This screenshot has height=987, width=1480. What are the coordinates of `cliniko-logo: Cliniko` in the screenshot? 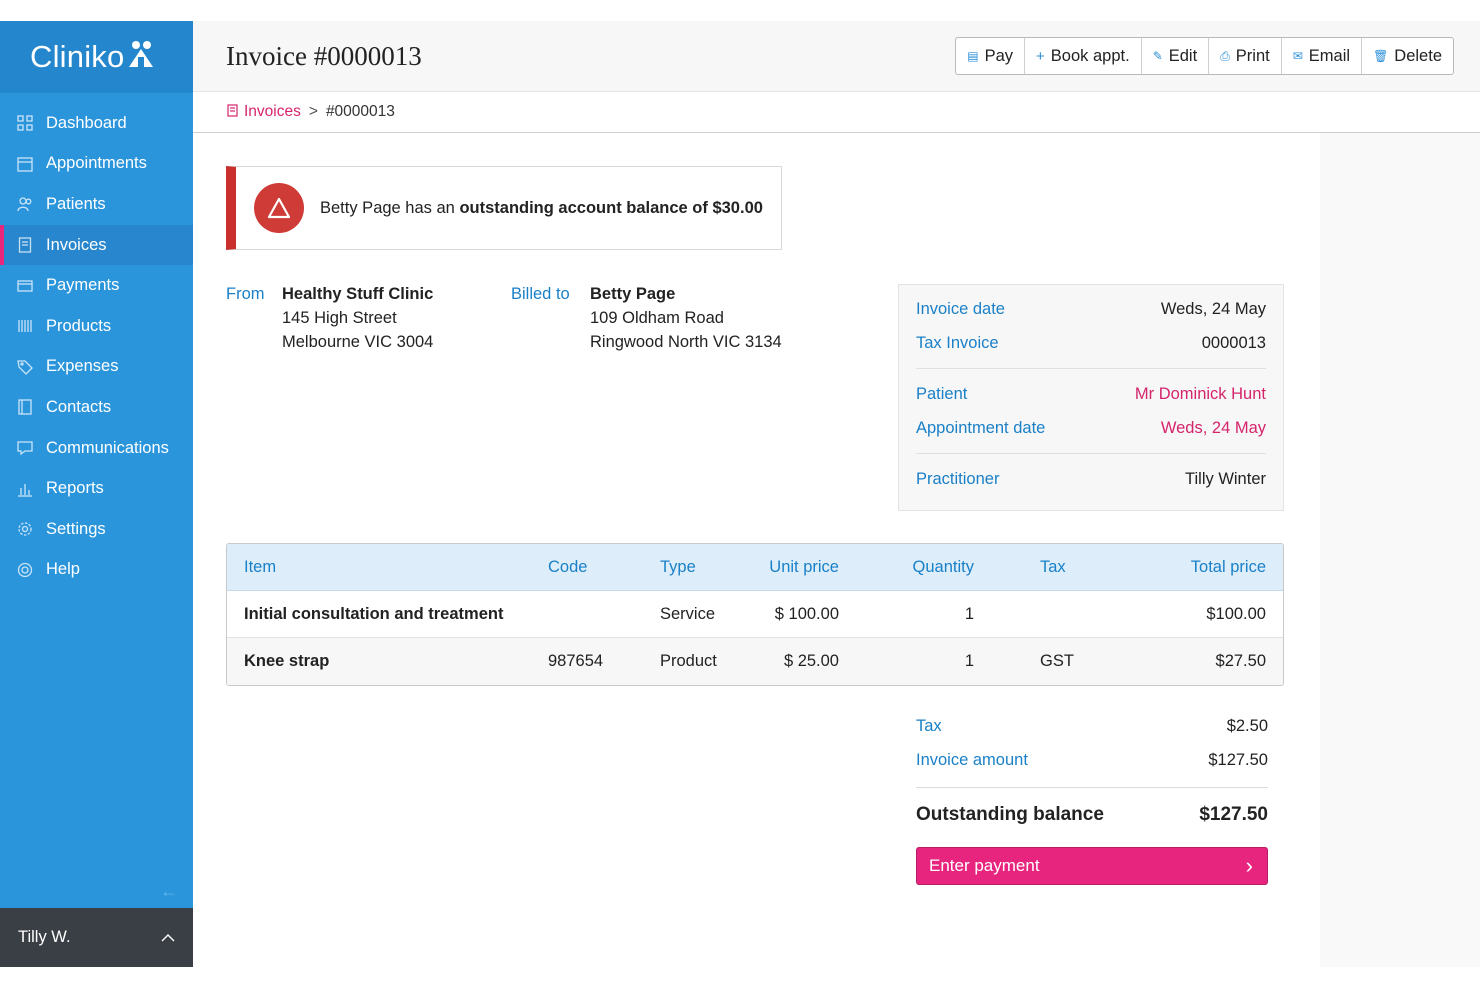 It's located at (96, 57).